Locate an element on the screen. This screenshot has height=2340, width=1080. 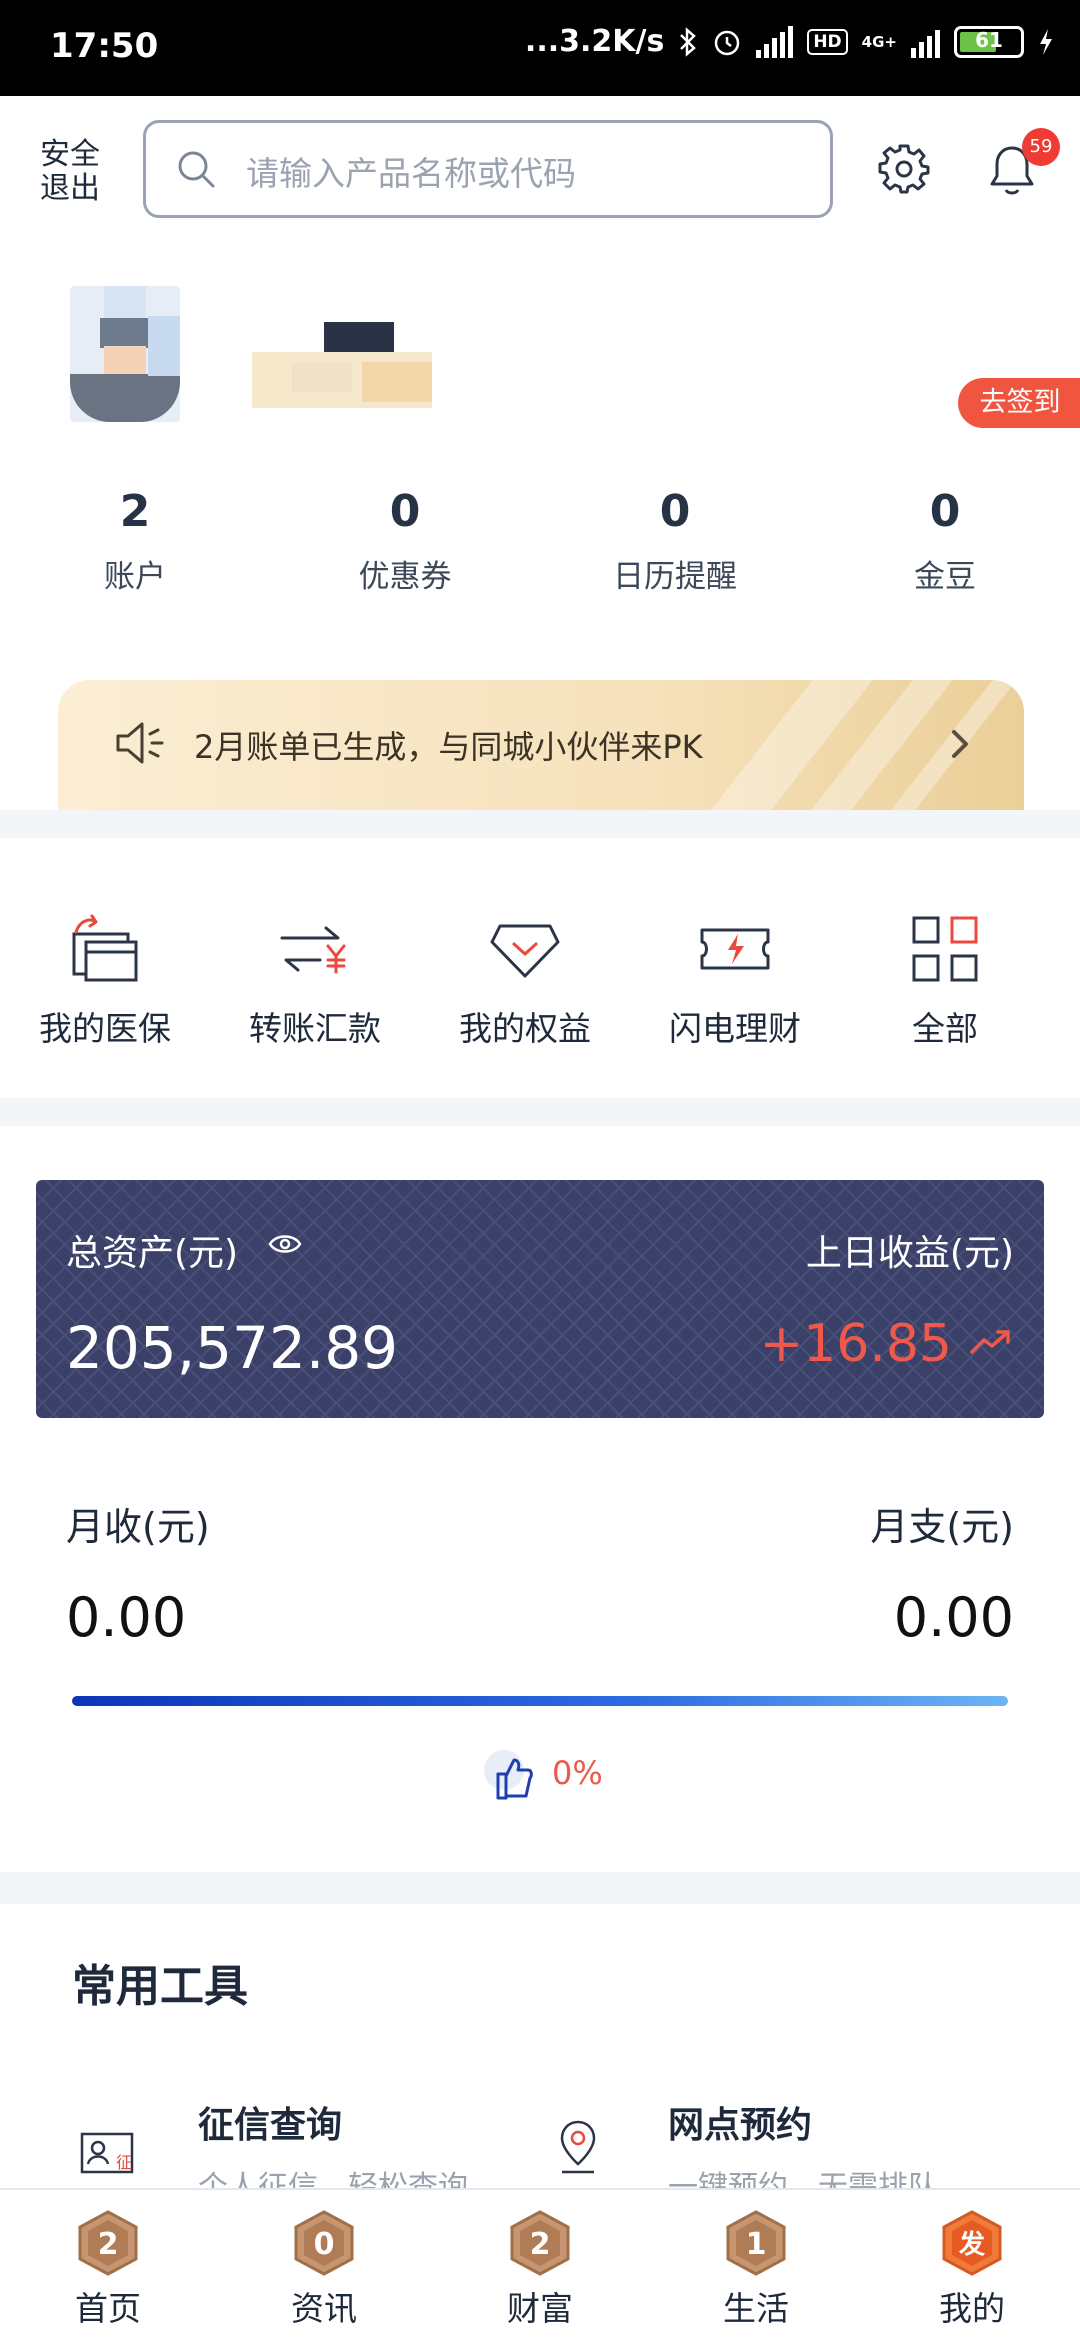
tab-mine: 发 我的 is located at coordinates (972, 2265).